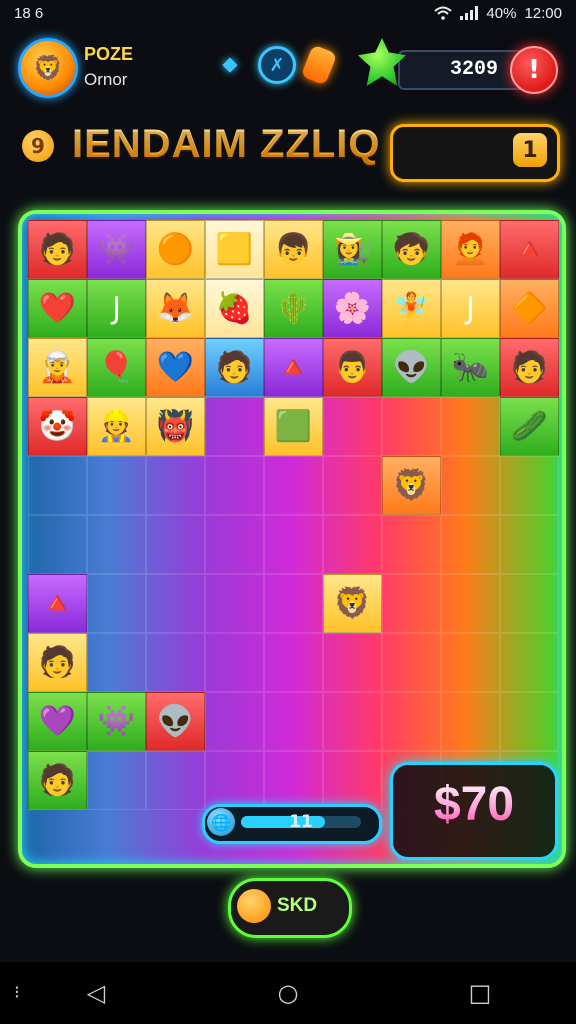 The height and width of the screenshot is (1024, 576). Describe the element at coordinates (96, 993) in the screenshot. I see `back-icon: ◁` at that location.